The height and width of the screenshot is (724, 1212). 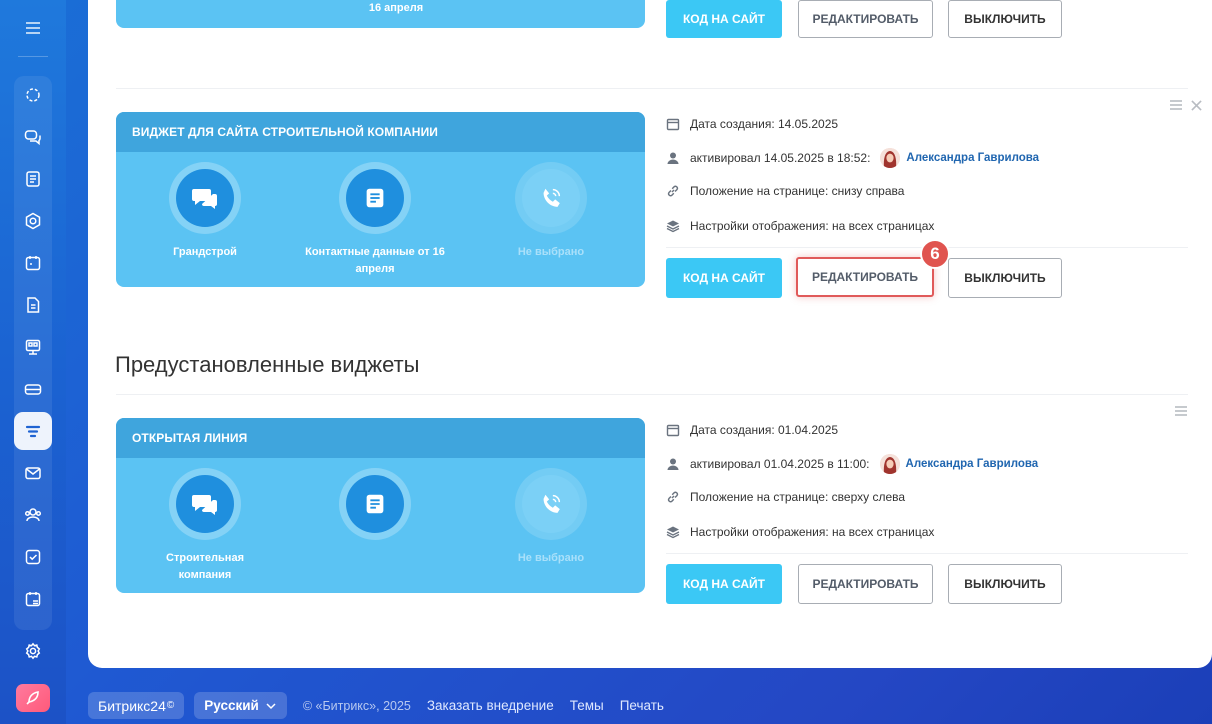 What do you see at coordinates (33, 28) in the screenshot?
I see `menu-icon` at bounding box center [33, 28].